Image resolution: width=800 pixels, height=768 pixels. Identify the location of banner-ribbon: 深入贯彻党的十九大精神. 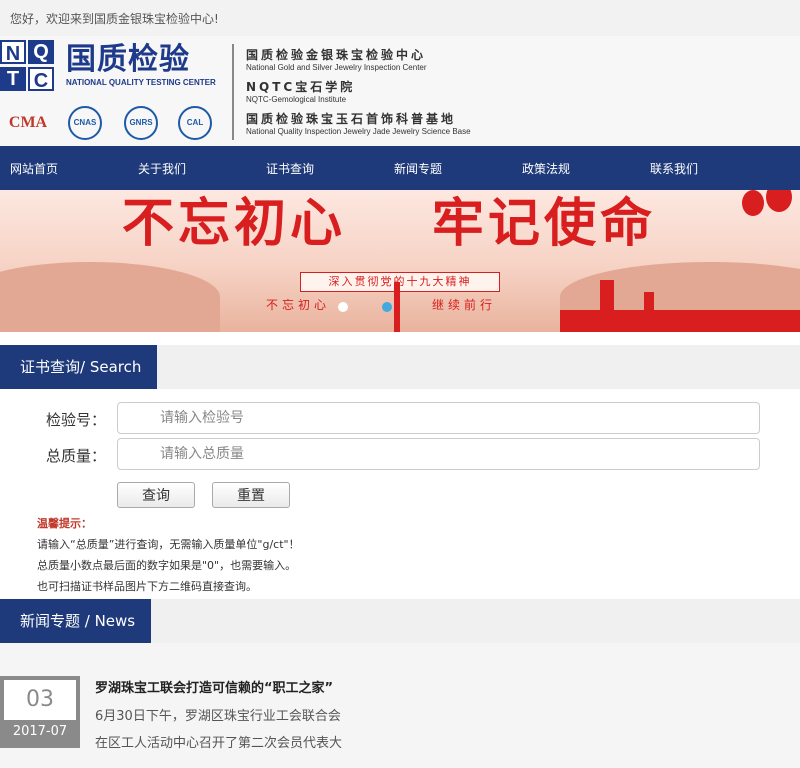
(400, 282).